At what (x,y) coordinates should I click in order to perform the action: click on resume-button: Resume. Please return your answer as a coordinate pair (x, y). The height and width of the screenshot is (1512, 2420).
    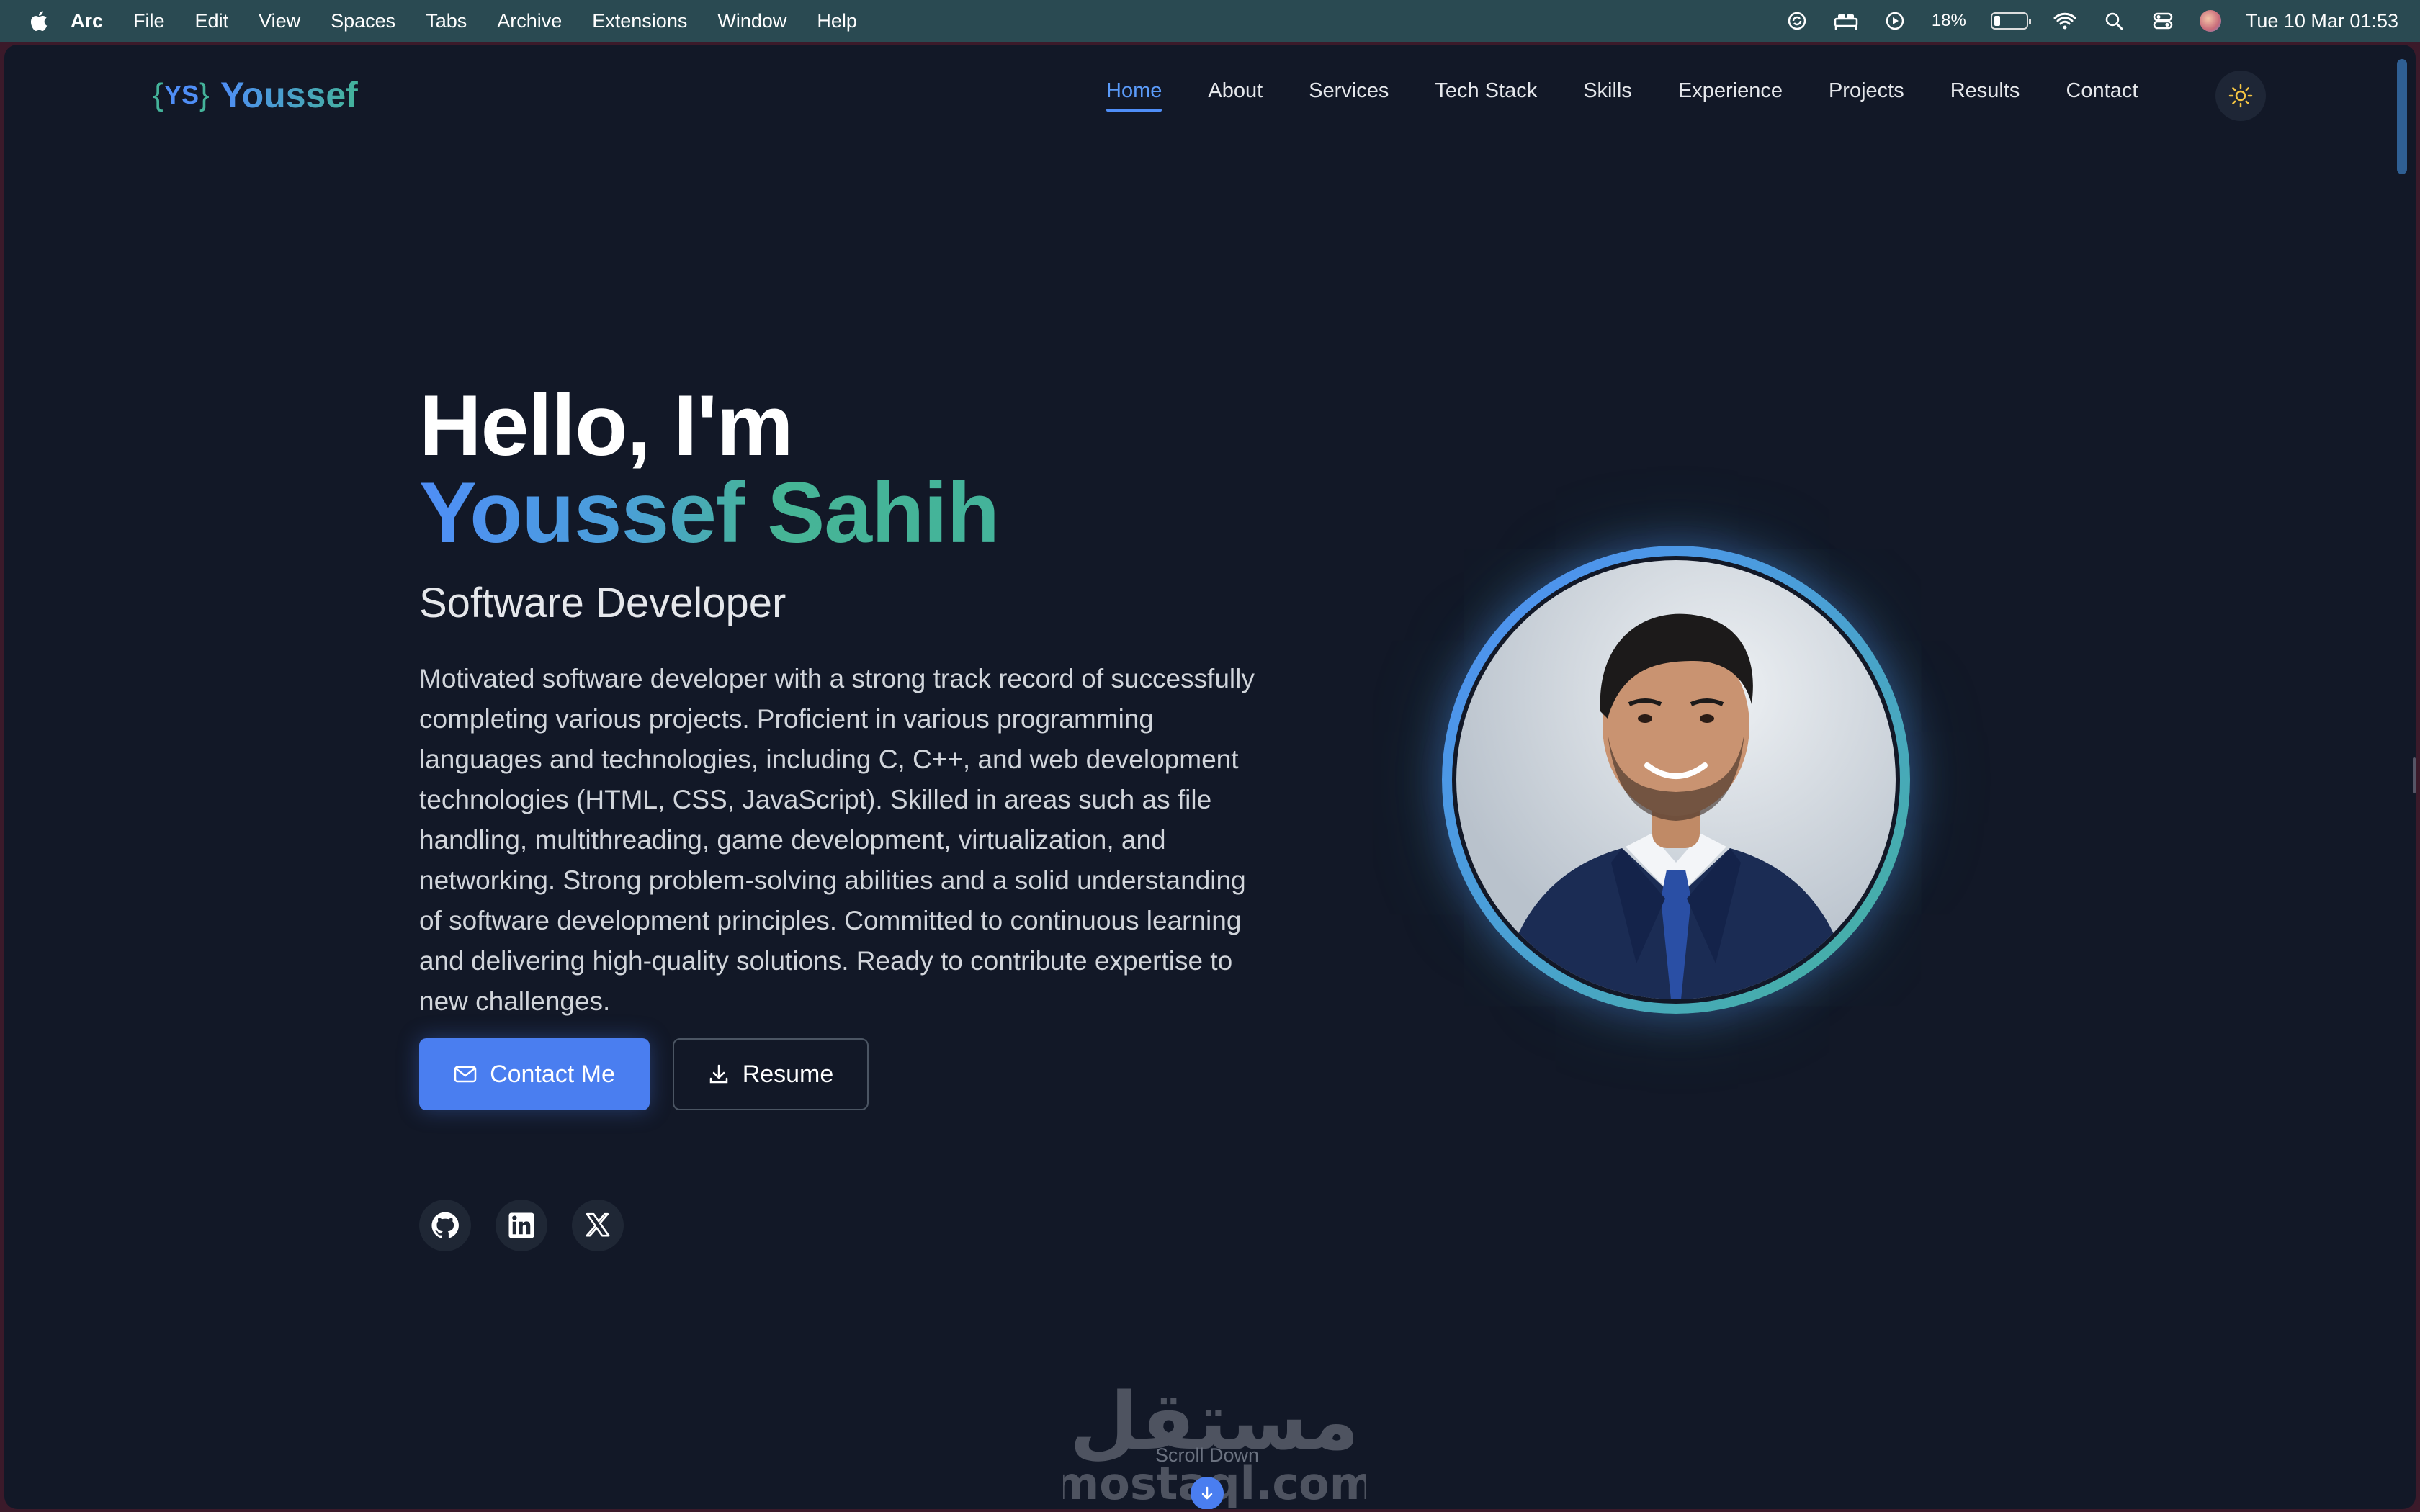
    Looking at the image, I should click on (771, 1074).